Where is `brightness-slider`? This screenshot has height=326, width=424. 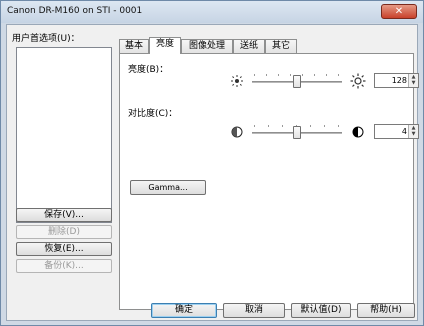
brightness-slider is located at coordinates (297, 81).